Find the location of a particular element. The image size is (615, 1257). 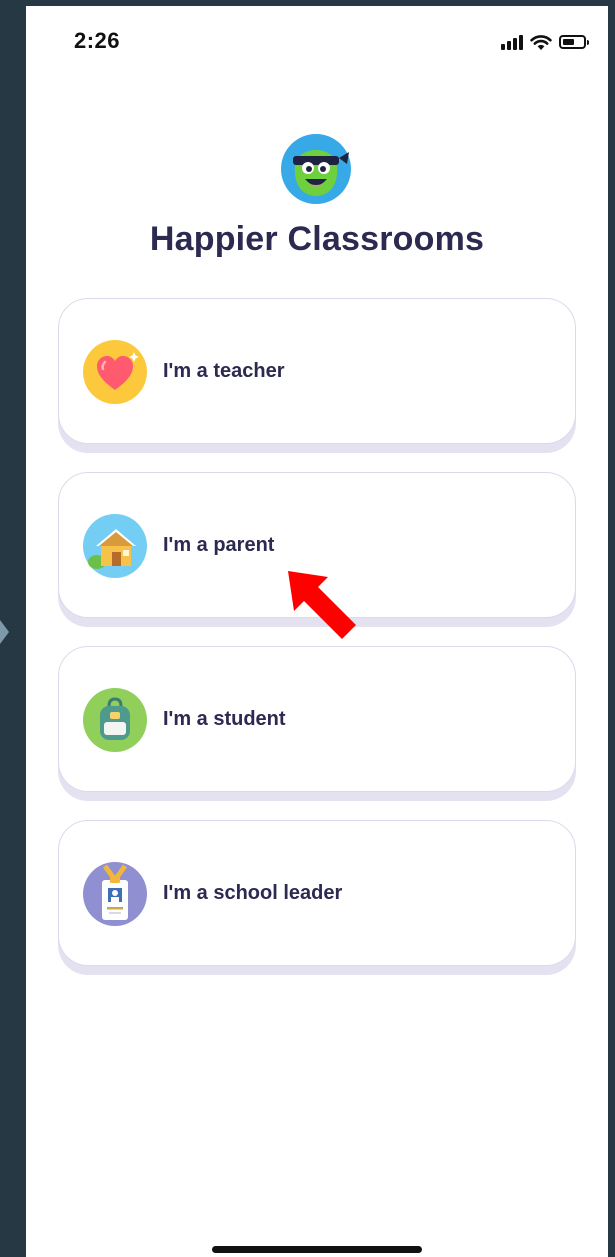

classdojo-monster-icon is located at coordinates (316, 169).